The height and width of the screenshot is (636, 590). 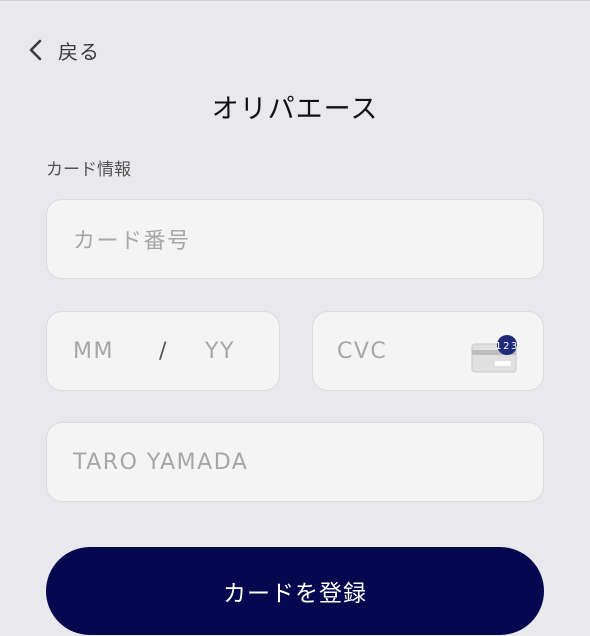 What do you see at coordinates (295, 239) in the screenshot?
I see `card-number-field: カード番号` at bounding box center [295, 239].